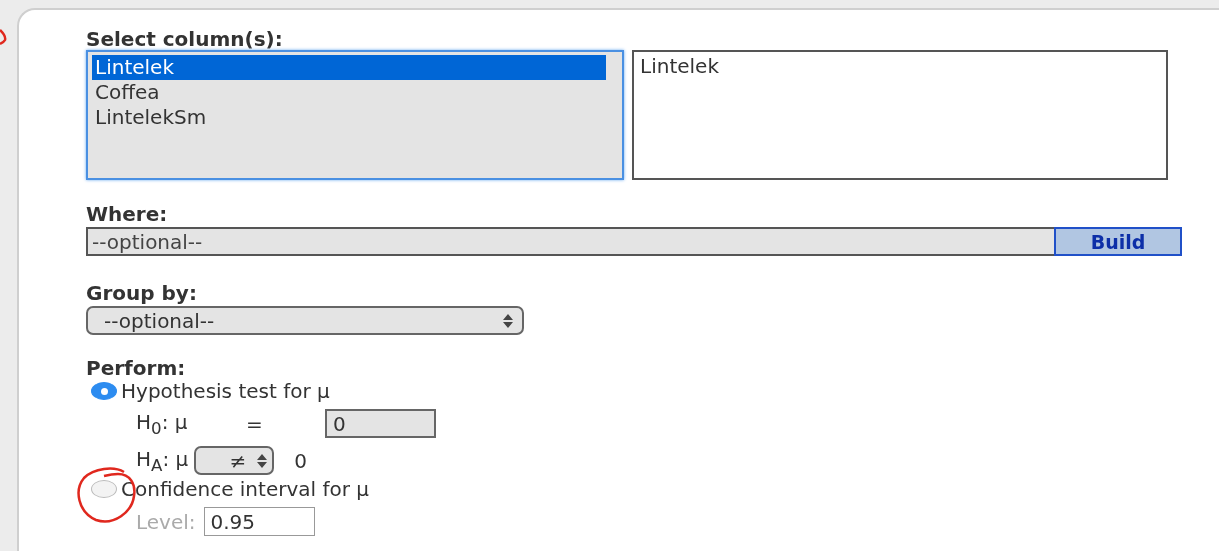 Image resolution: width=1219 pixels, height=551 pixels. Describe the element at coordinates (162, 423) in the screenshot. I see `hypothesis-label: H$_{0}$: μ` at that location.